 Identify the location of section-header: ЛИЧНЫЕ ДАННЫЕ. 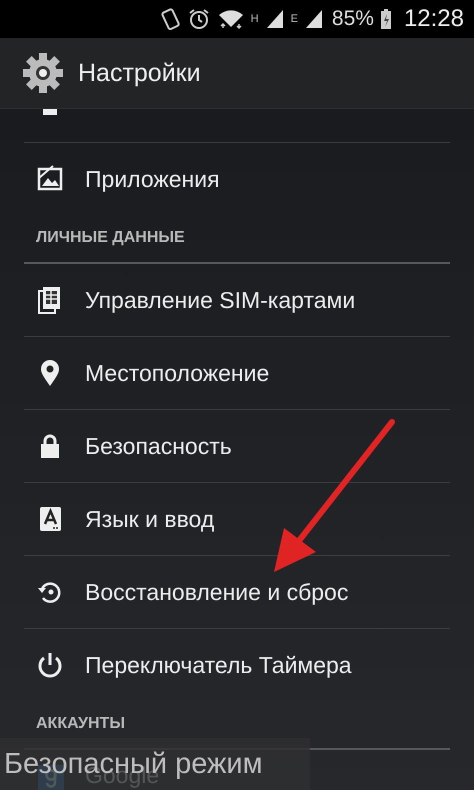
(237, 239).